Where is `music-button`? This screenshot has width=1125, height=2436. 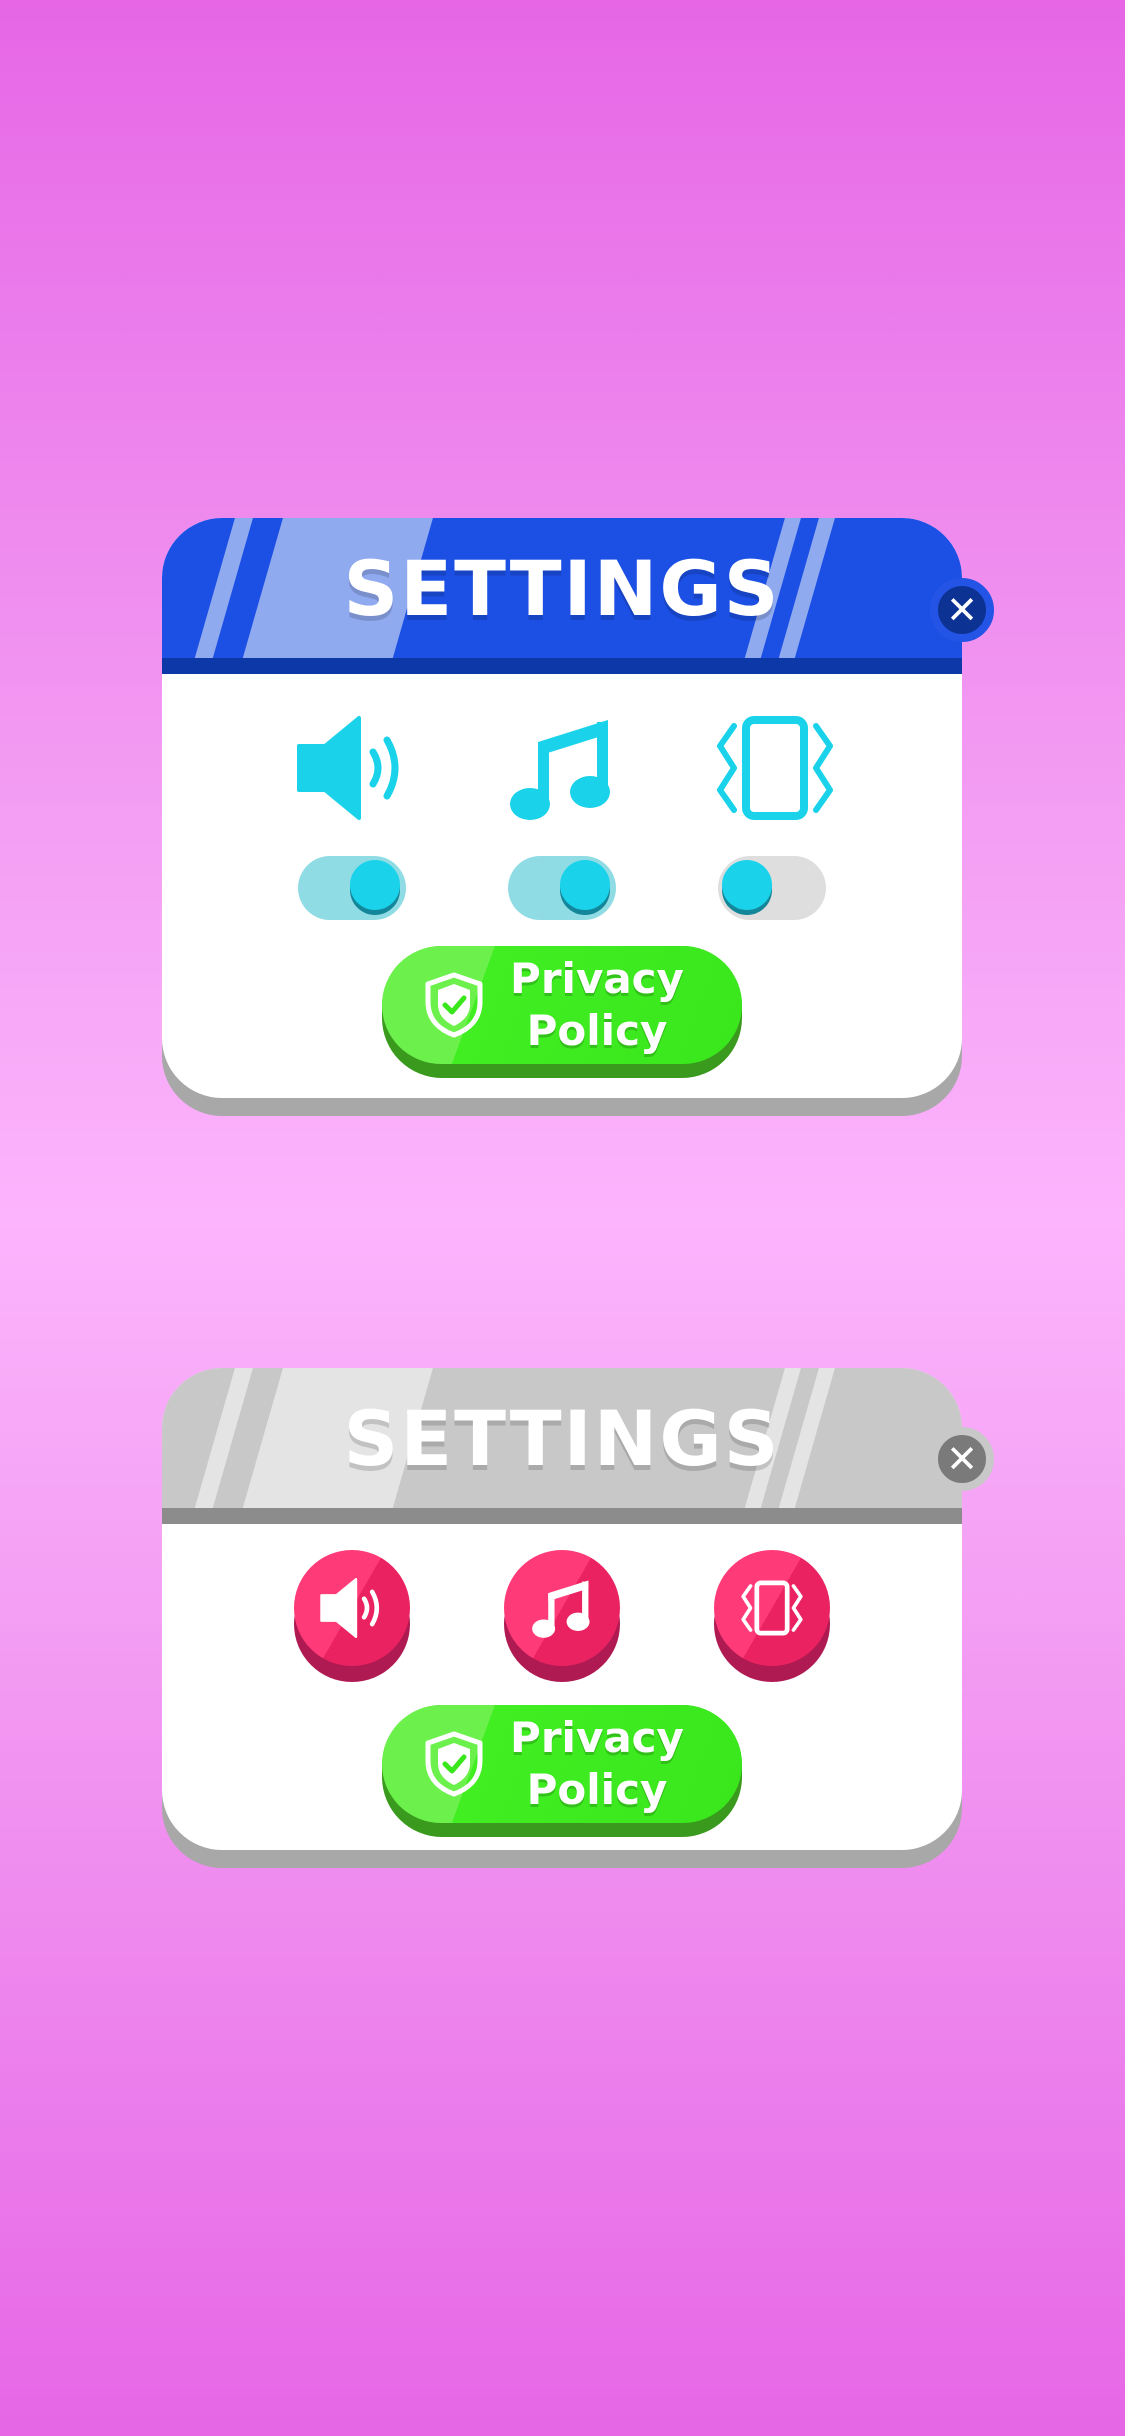 music-button is located at coordinates (562, 1616).